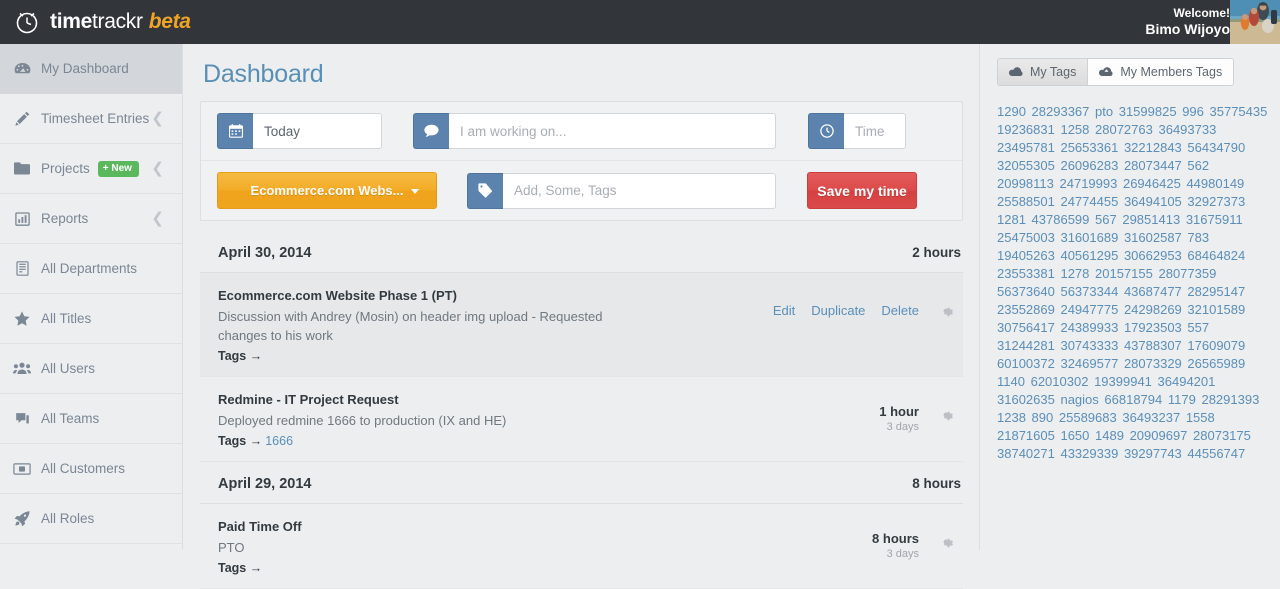 The image size is (1280, 589). What do you see at coordinates (1200, 417) in the screenshot?
I see `tag-link: 1558` at bounding box center [1200, 417].